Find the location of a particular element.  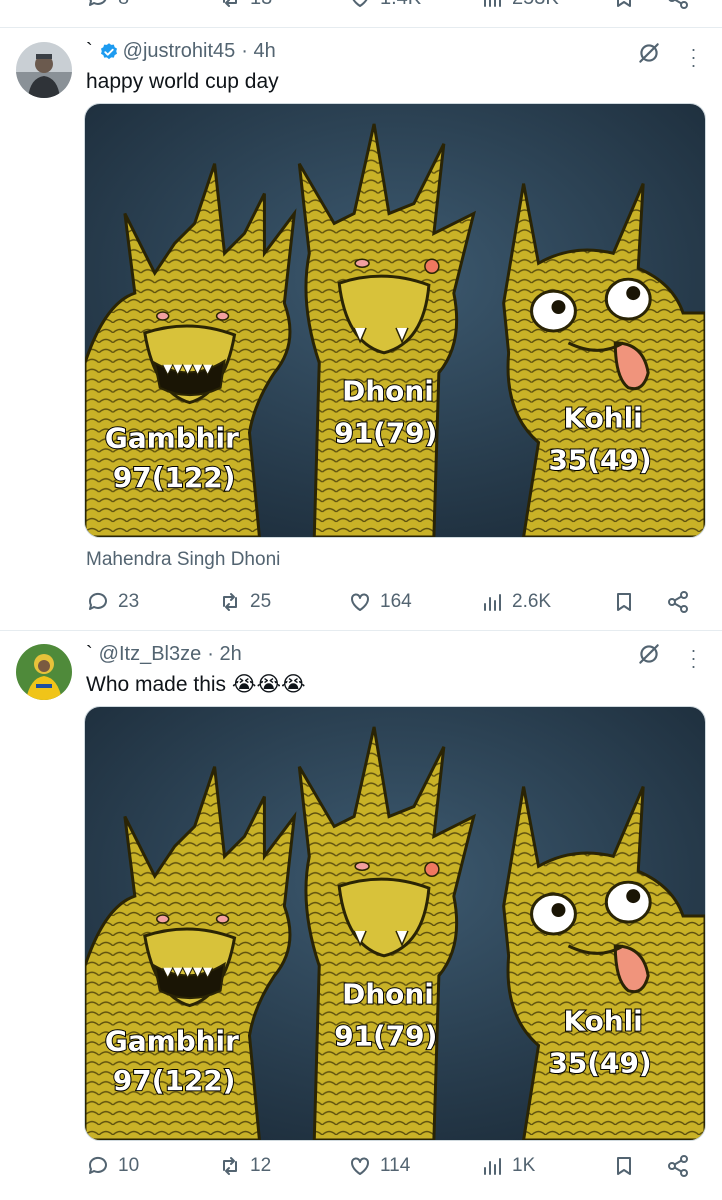

retweet-count: 12 is located at coordinates (261, 1165).